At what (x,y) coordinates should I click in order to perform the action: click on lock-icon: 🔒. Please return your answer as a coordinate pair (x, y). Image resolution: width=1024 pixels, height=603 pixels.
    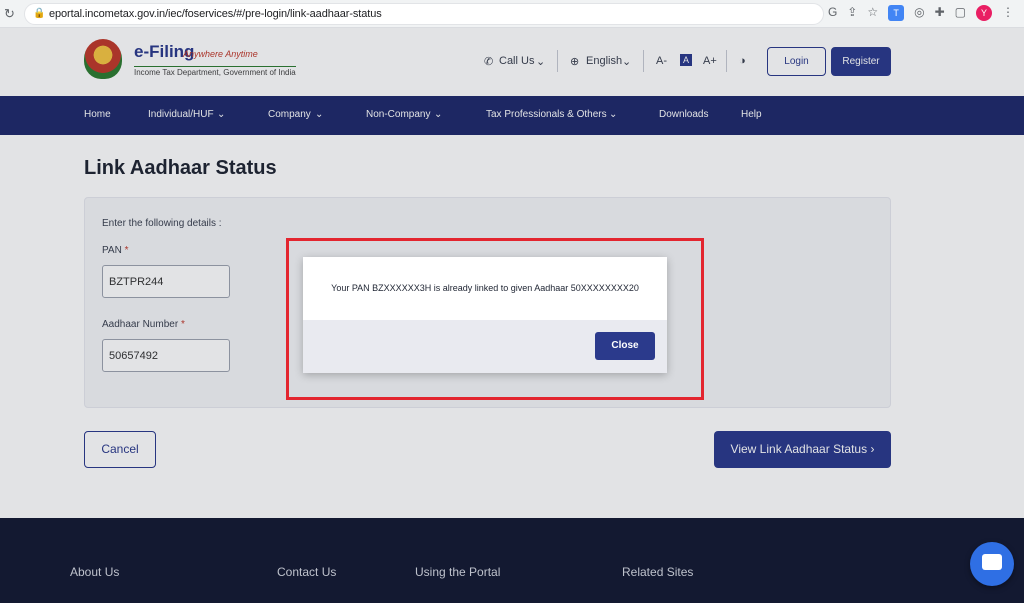
    Looking at the image, I should click on (39, 13).